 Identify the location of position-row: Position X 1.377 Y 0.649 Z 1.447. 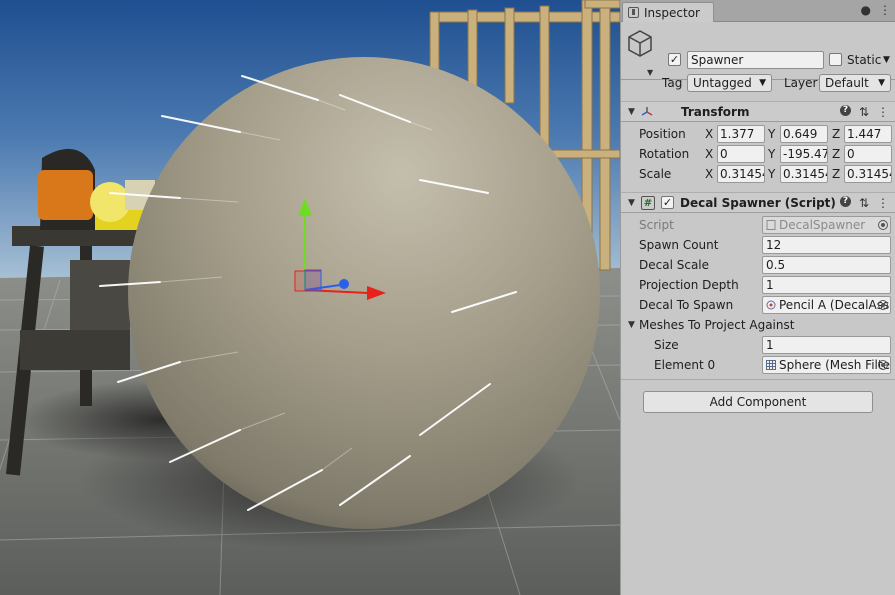
(758, 134).